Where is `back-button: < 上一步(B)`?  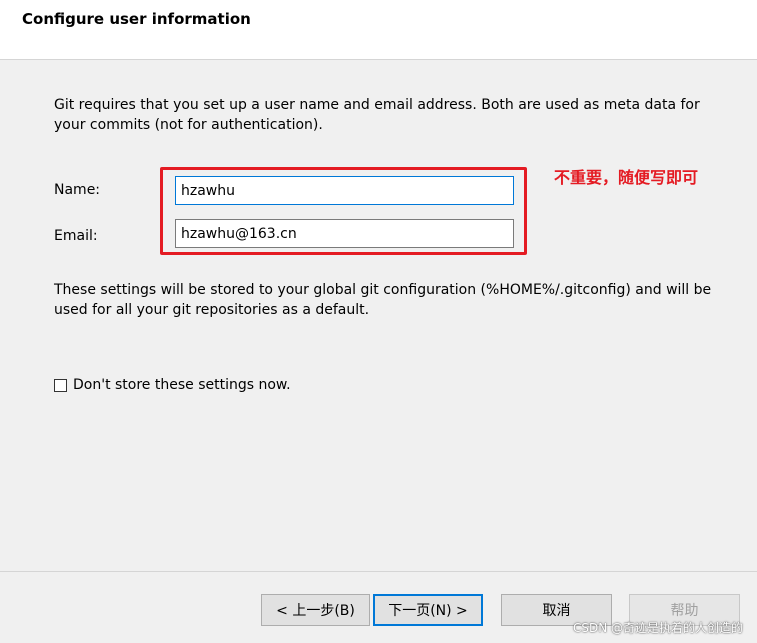
back-button: < 上一步(B) is located at coordinates (315, 610).